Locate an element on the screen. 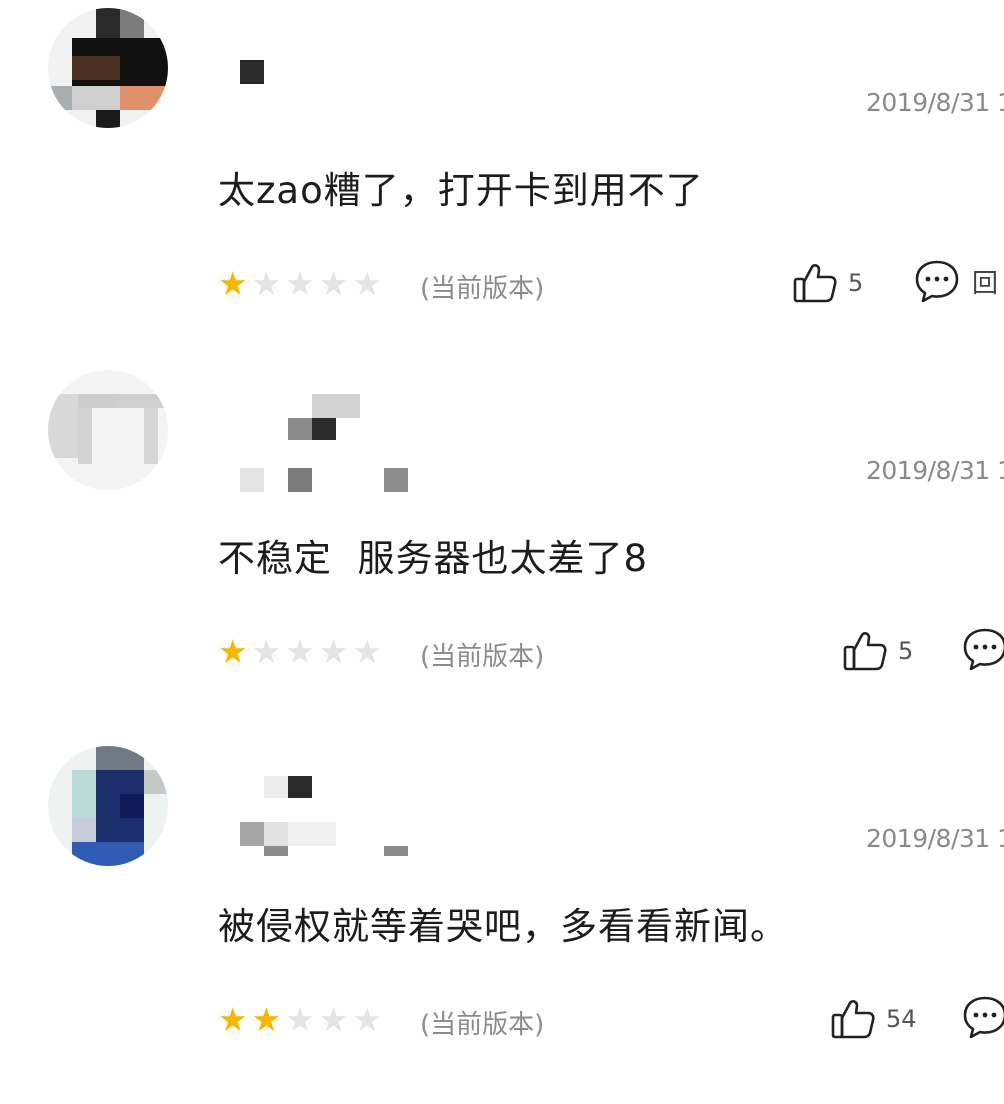 Image resolution: width=1004 pixels, height=1104 pixels. reply-button: 回 is located at coordinates (956, 281).